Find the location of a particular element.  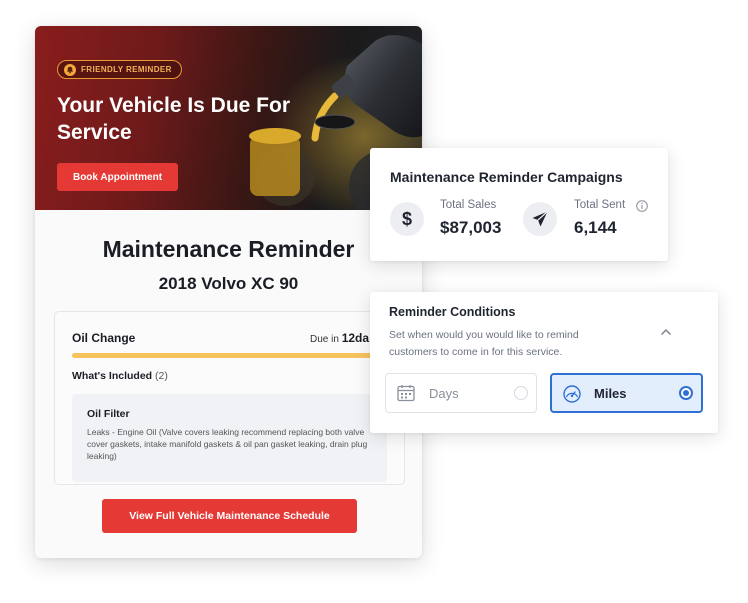

option-days-label: Days is located at coordinates (444, 393).